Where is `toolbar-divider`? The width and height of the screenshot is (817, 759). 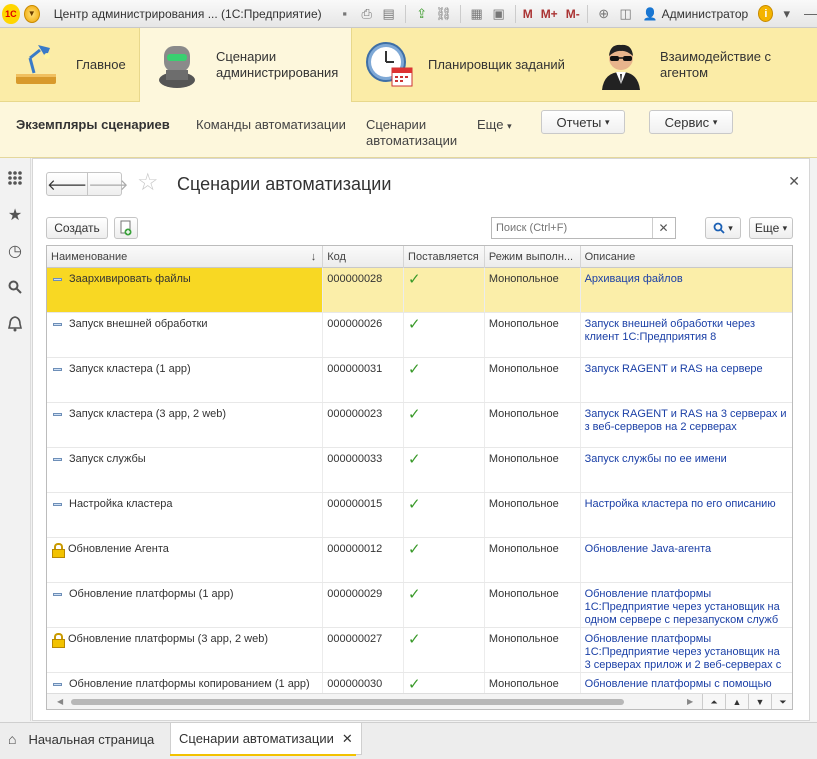 toolbar-divider is located at coordinates (587, 13).